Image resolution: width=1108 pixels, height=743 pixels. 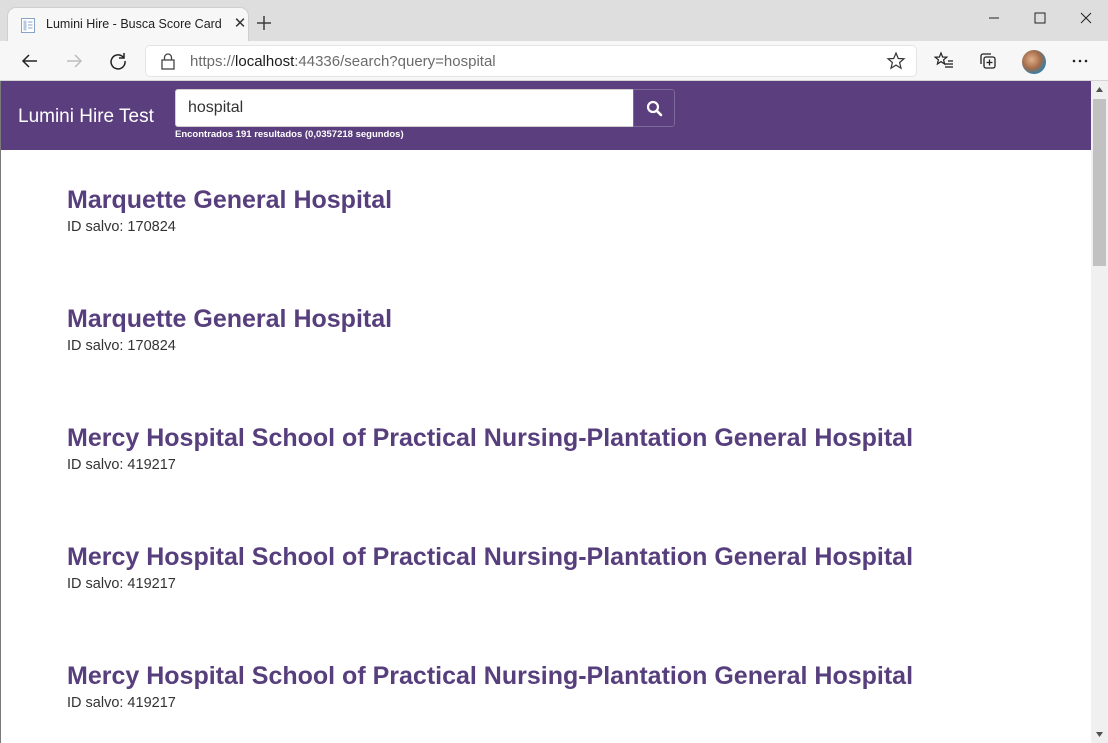 I want to click on scroll-down-arrow-icon, so click(x=1099, y=734).